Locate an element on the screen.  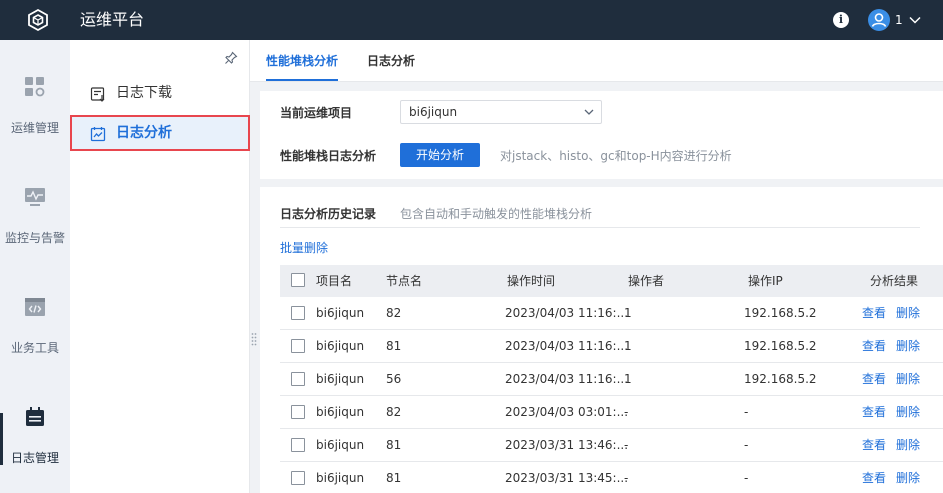
divider is located at coordinates (600, 227).